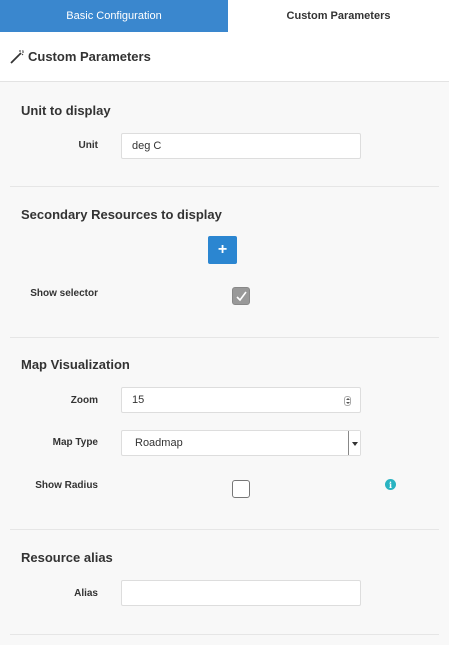  Describe the element at coordinates (241, 146) in the screenshot. I see `unit-input: deg C` at that location.